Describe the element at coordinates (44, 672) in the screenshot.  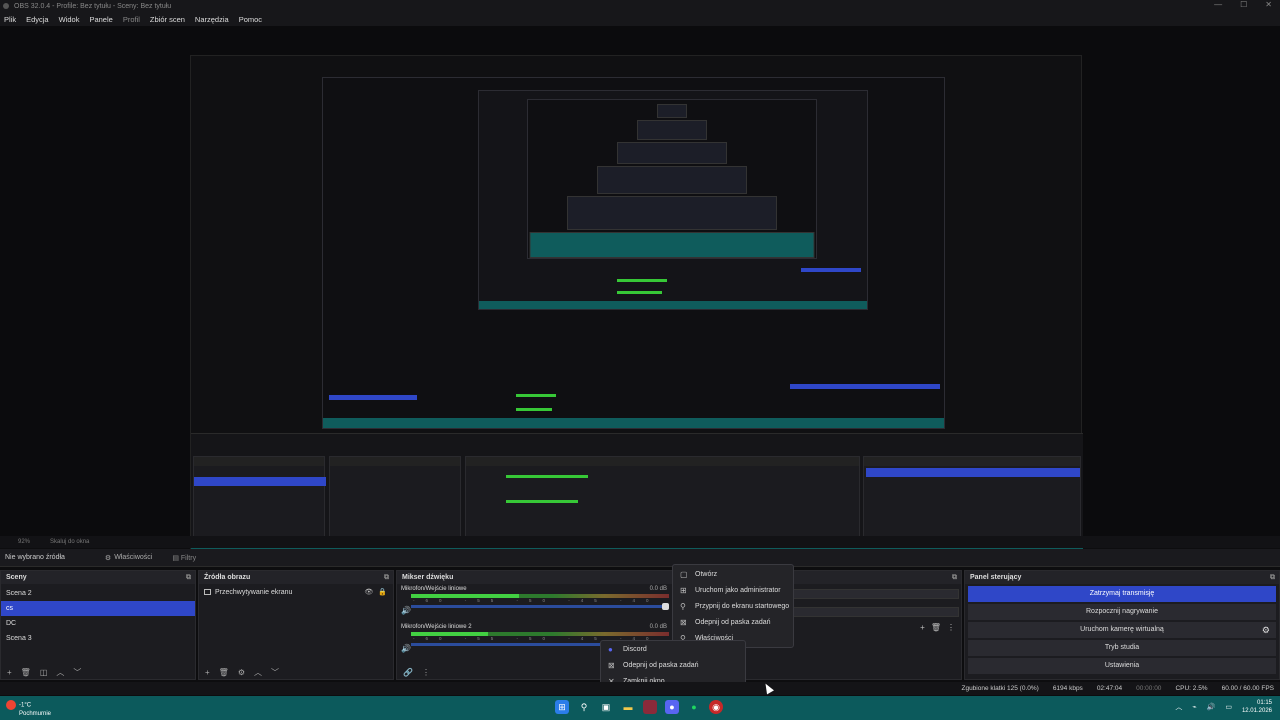
I see `scene-filters-icon: ◫` at that location.